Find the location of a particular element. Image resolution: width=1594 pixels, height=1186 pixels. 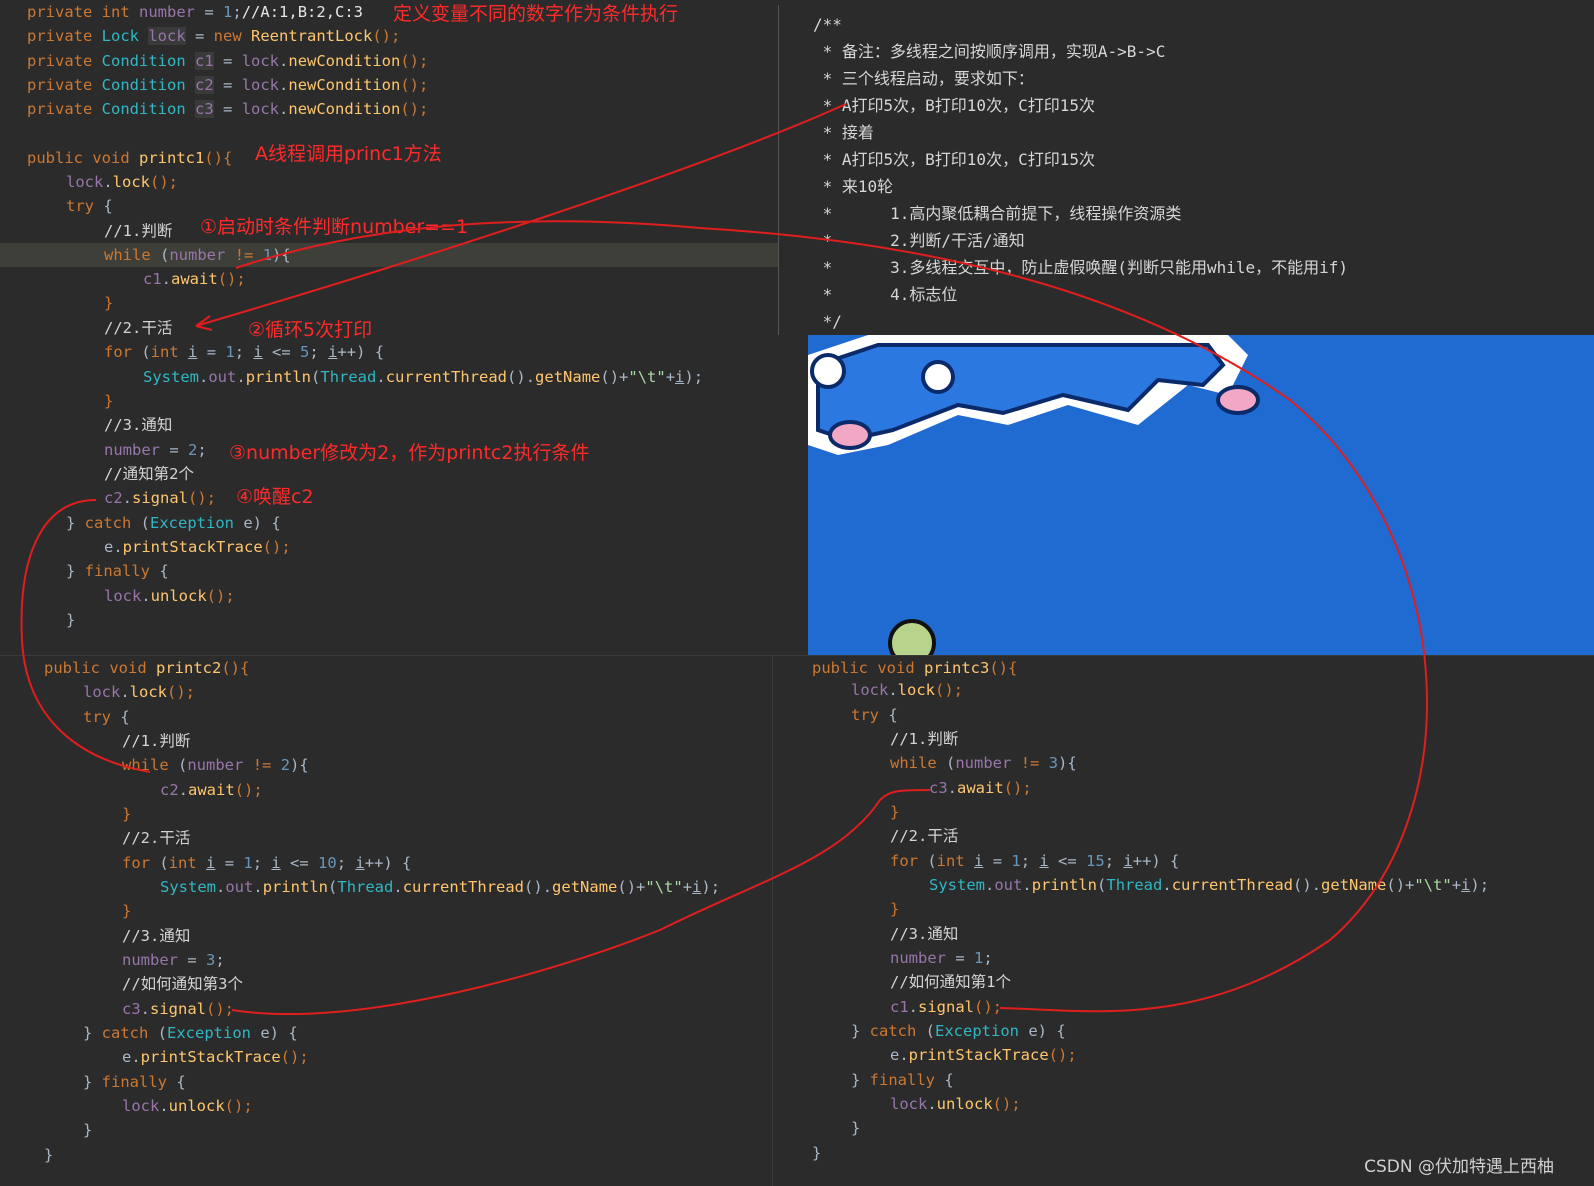

code-line: c1.signal(); is located at coordinates (946, 1007).